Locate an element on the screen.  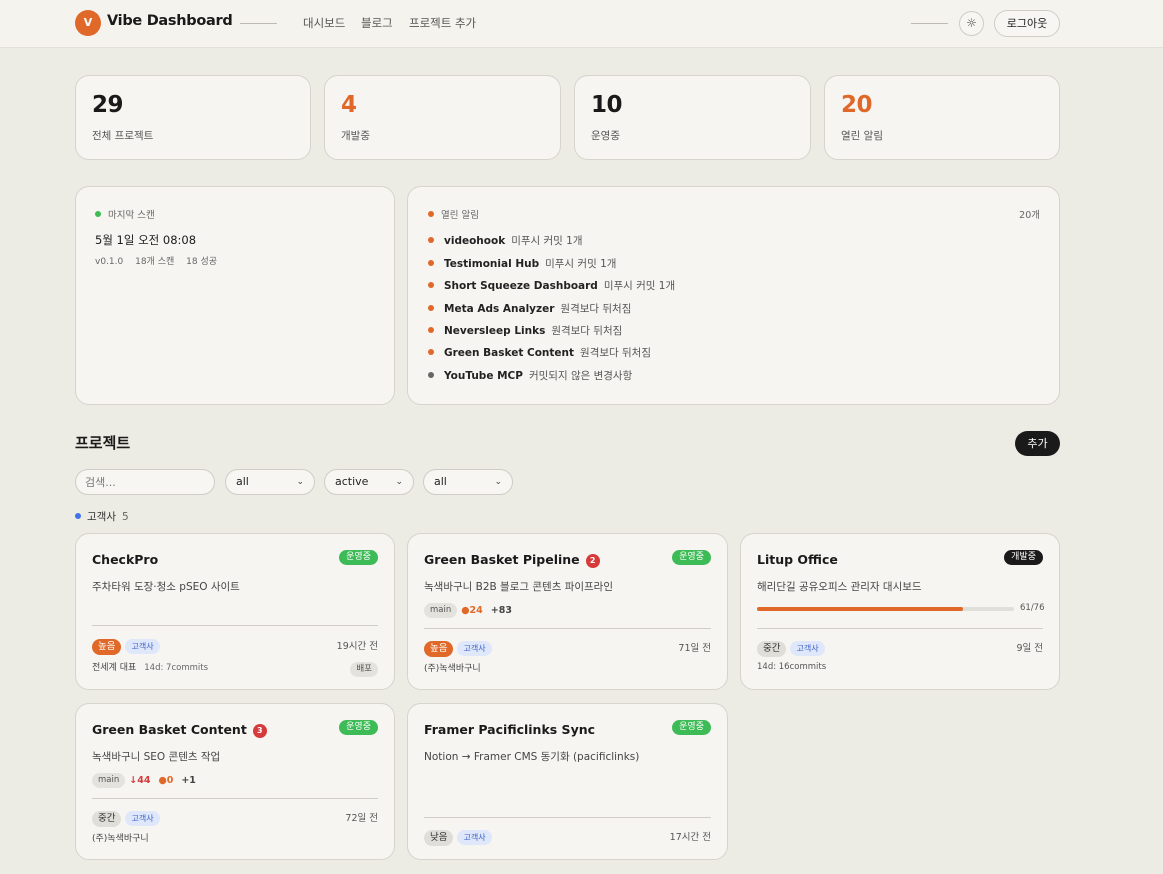
nav-dashboard: 대시보드 is located at coordinates (324, 23).